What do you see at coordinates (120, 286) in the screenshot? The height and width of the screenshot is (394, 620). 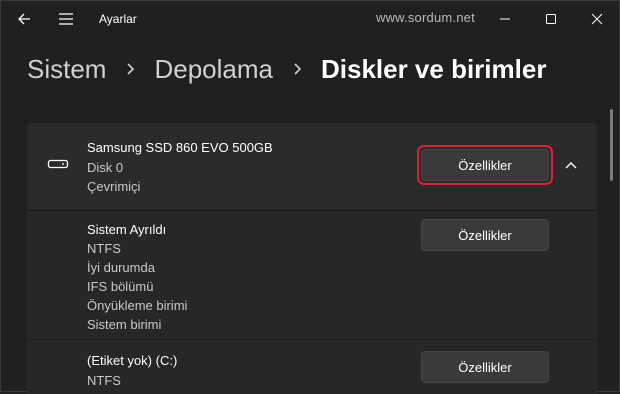 I see `volume-partition-type: IFS bölümü` at bounding box center [120, 286].